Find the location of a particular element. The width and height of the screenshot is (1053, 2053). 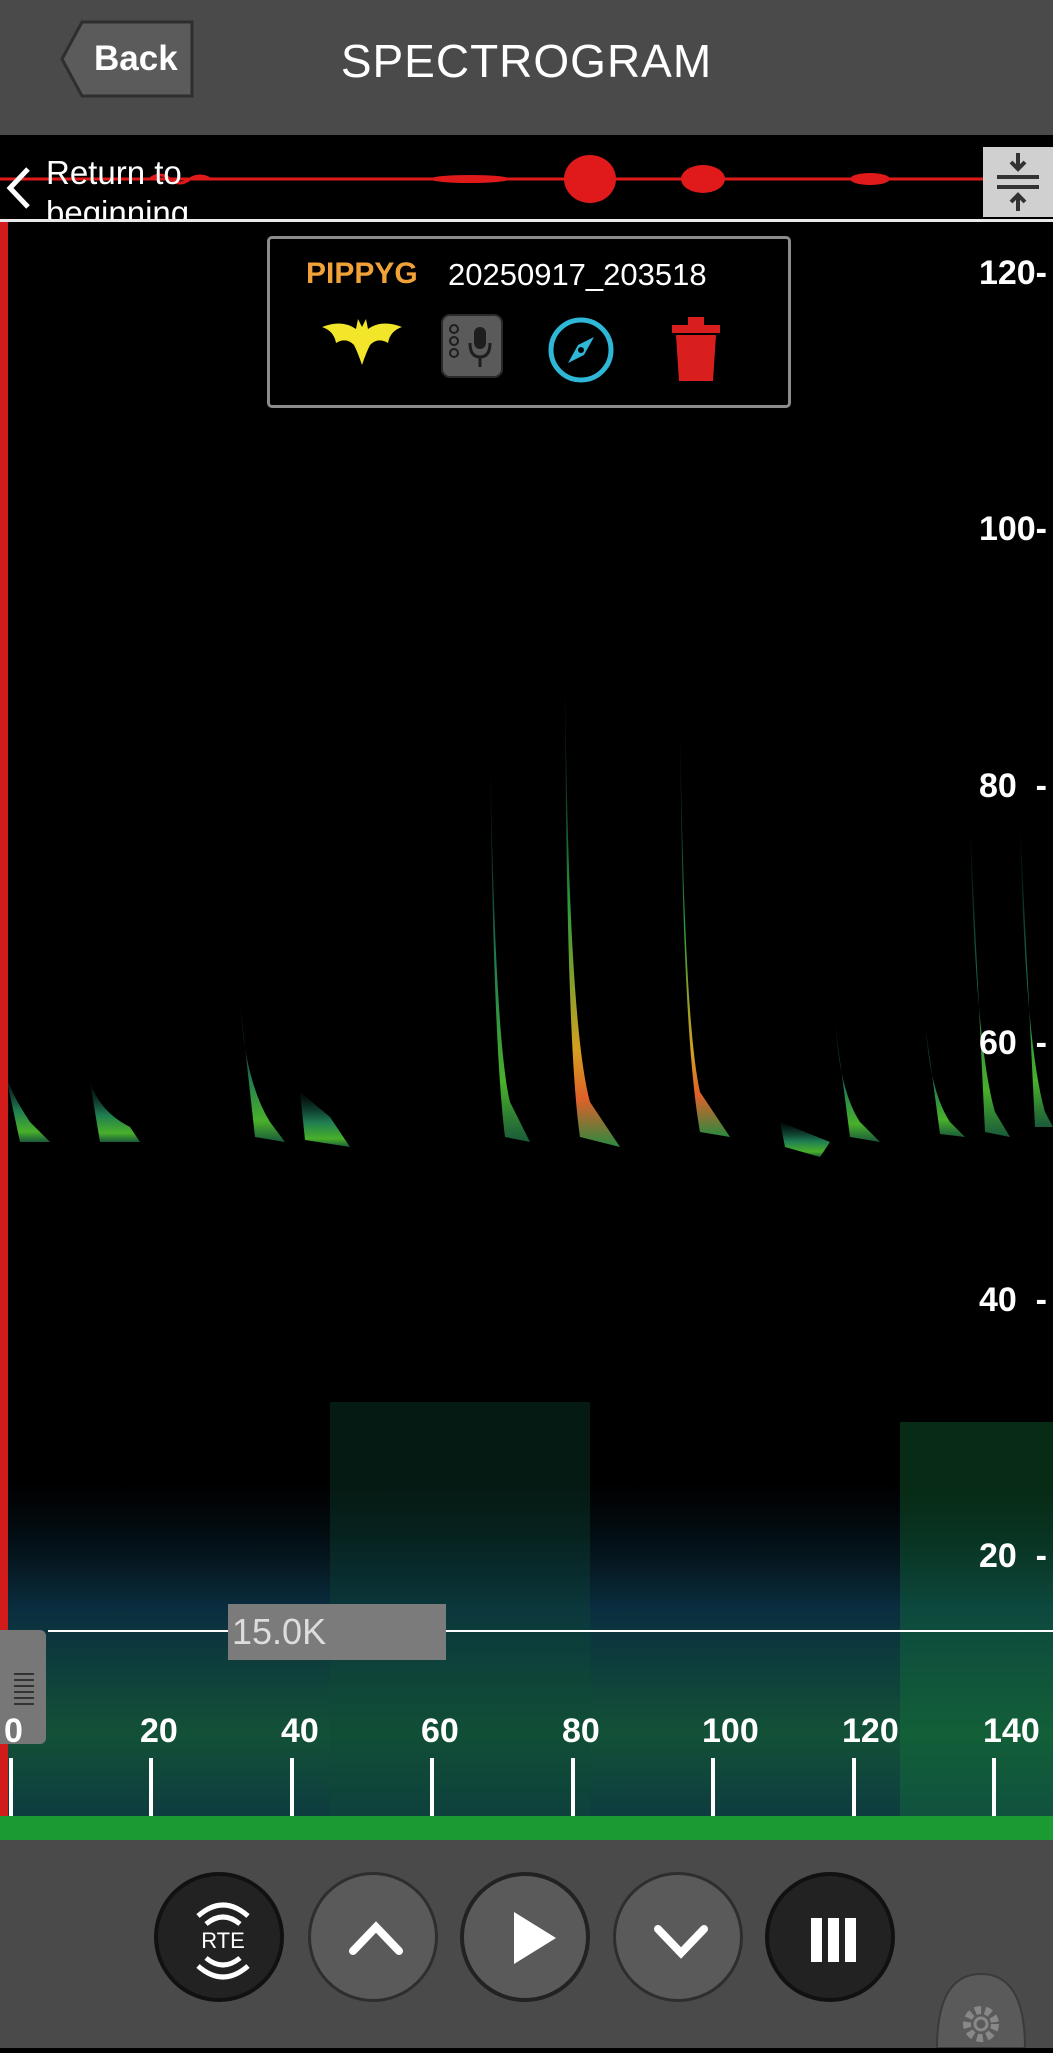

y-axis-label-40: 40 - is located at coordinates (1012, 1300).